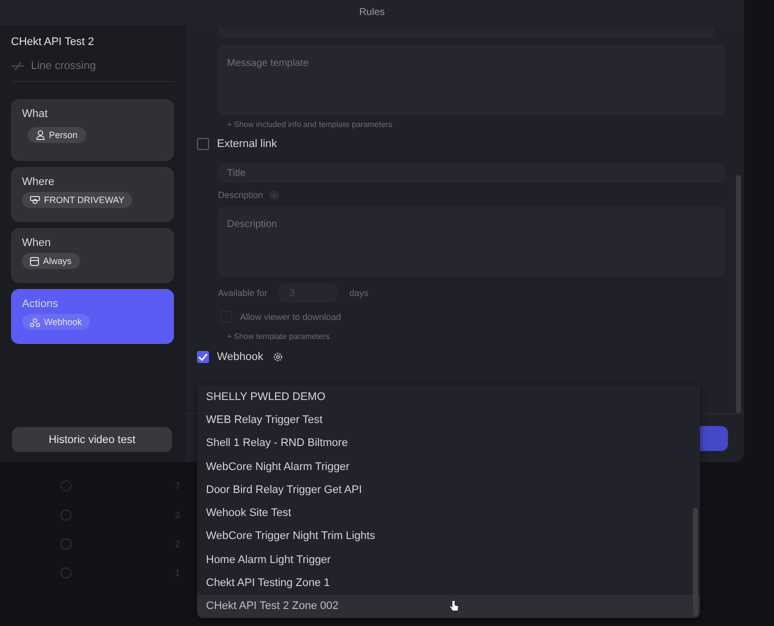 The image size is (774, 626). What do you see at coordinates (63, 135) in the screenshot?
I see `chip-label: Person` at bounding box center [63, 135].